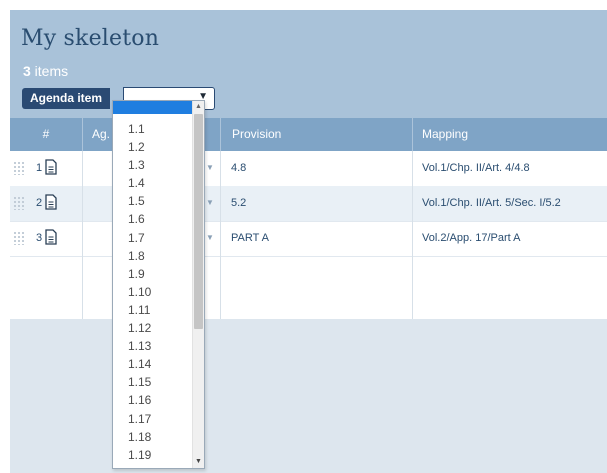 The image size is (607, 473). What do you see at coordinates (476, 168) in the screenshot?
I see `row-mapping: Vol.1/Chp. II/Art. 4/4.8` at bounding box center [476, 168].